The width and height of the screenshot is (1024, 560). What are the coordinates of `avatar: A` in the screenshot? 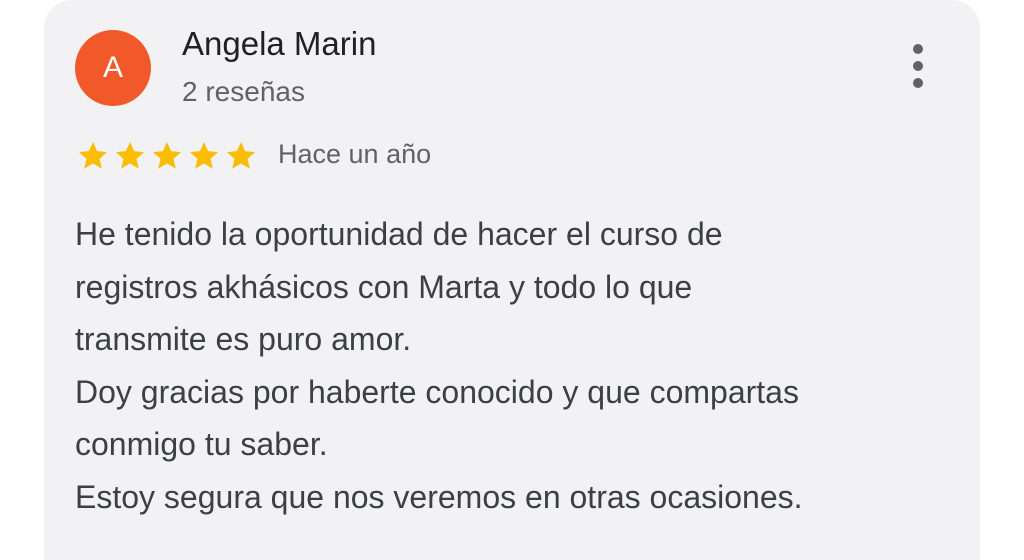 It's located at (113, 68).